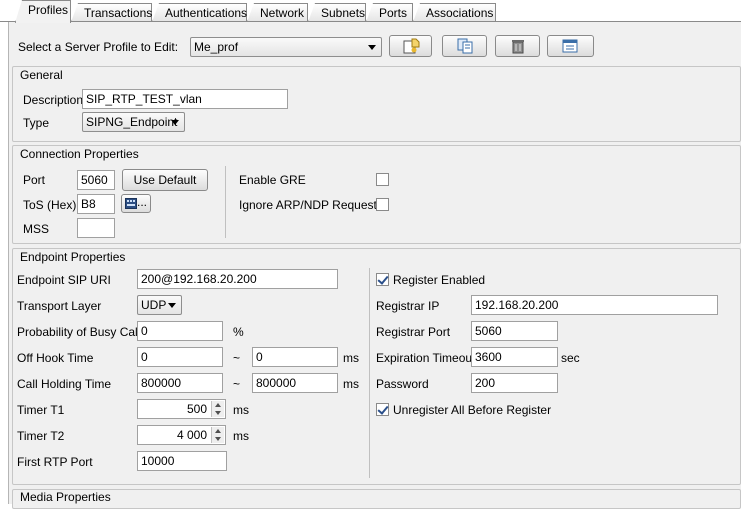 Image resolution: width=741 pixels, height=509 pixels. Describe the element at coordinates (50, 205) in the screenshot. I see `tos-label: ToS (Hex)` at that location.